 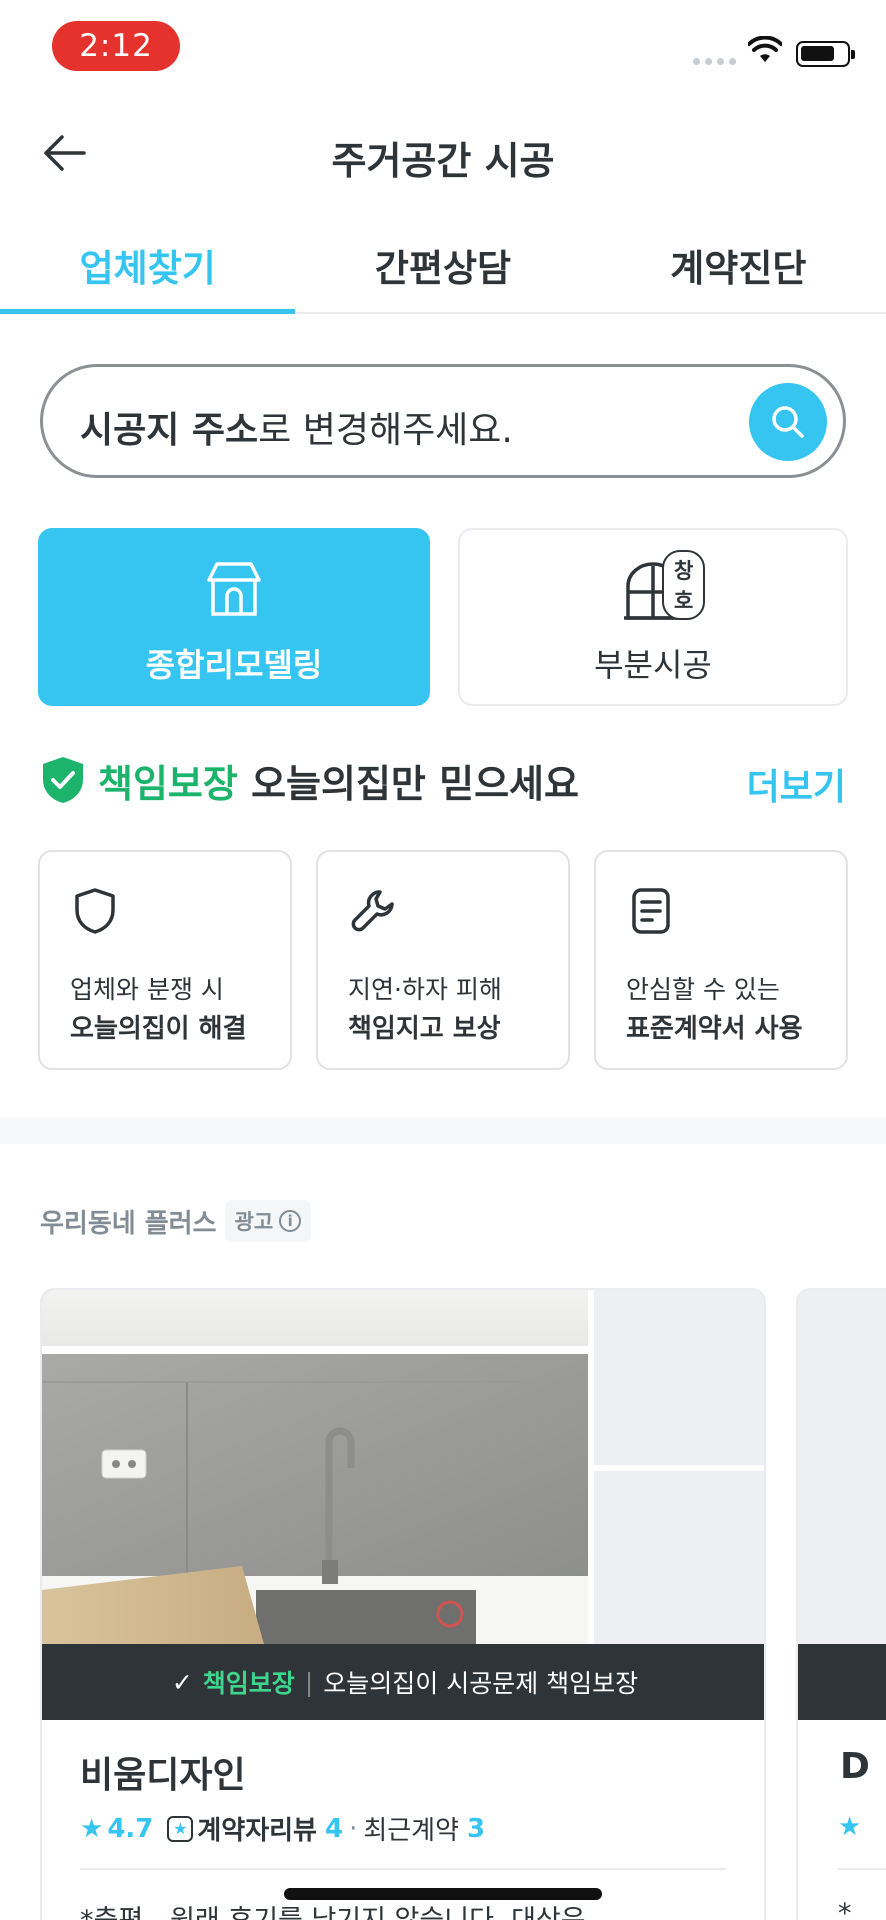 What do you see at coordinates (182, 1682) in the screenshot?
I see `check-icon: ✓` at bounding box center [182, 1682].